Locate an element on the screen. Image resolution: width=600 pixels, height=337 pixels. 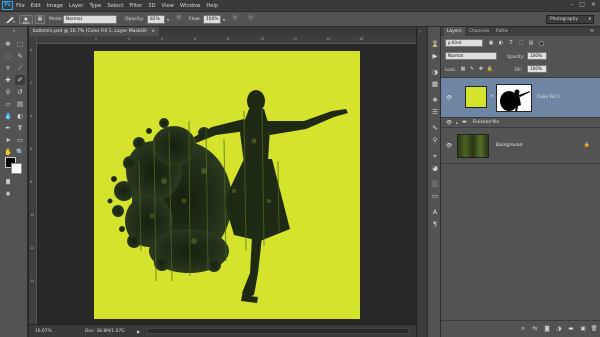
color-panel-icon: ◕ is located at coordinates (435, 168).